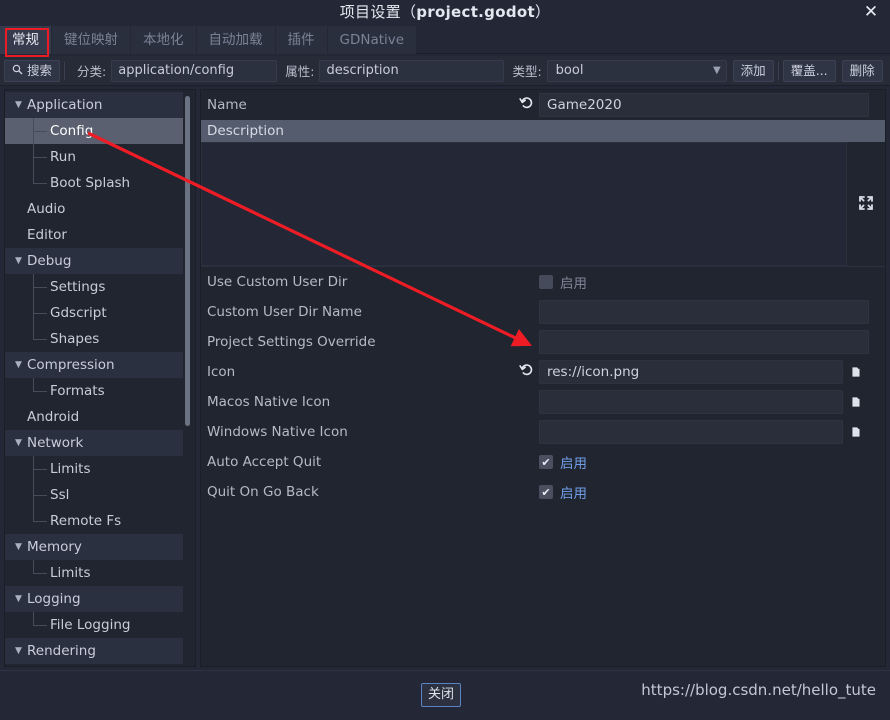 This screenshot has width=890, height=720. What do you see at coordinates (86, 521) in the screenshot?
I see `sidebar-item-label: Remote Fs` at bounding box center [86, 521].